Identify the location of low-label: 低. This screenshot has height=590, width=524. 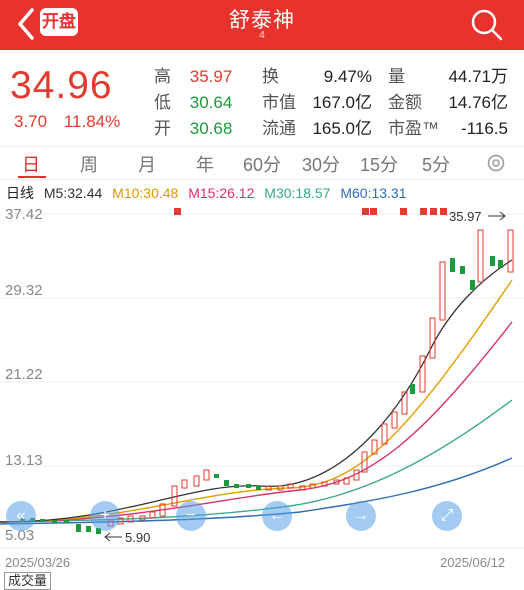
(162, 102).